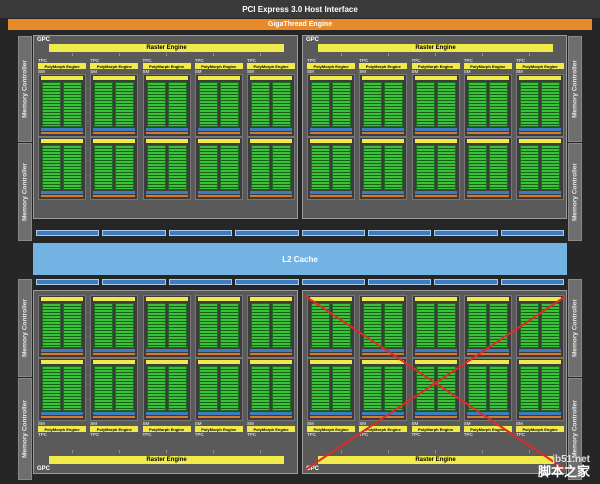  What do you see at coordinates (563, 471) in the screenshot?
I see `watermark-name: 脚本之家` at bounding box center [563, 471].